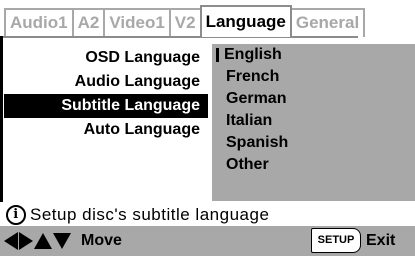 Image resolution: width=415 pixels, height=256 pixels. Describe the element at coordinates (313, 99) in the screenshot. I see `option-german: German` at that location.